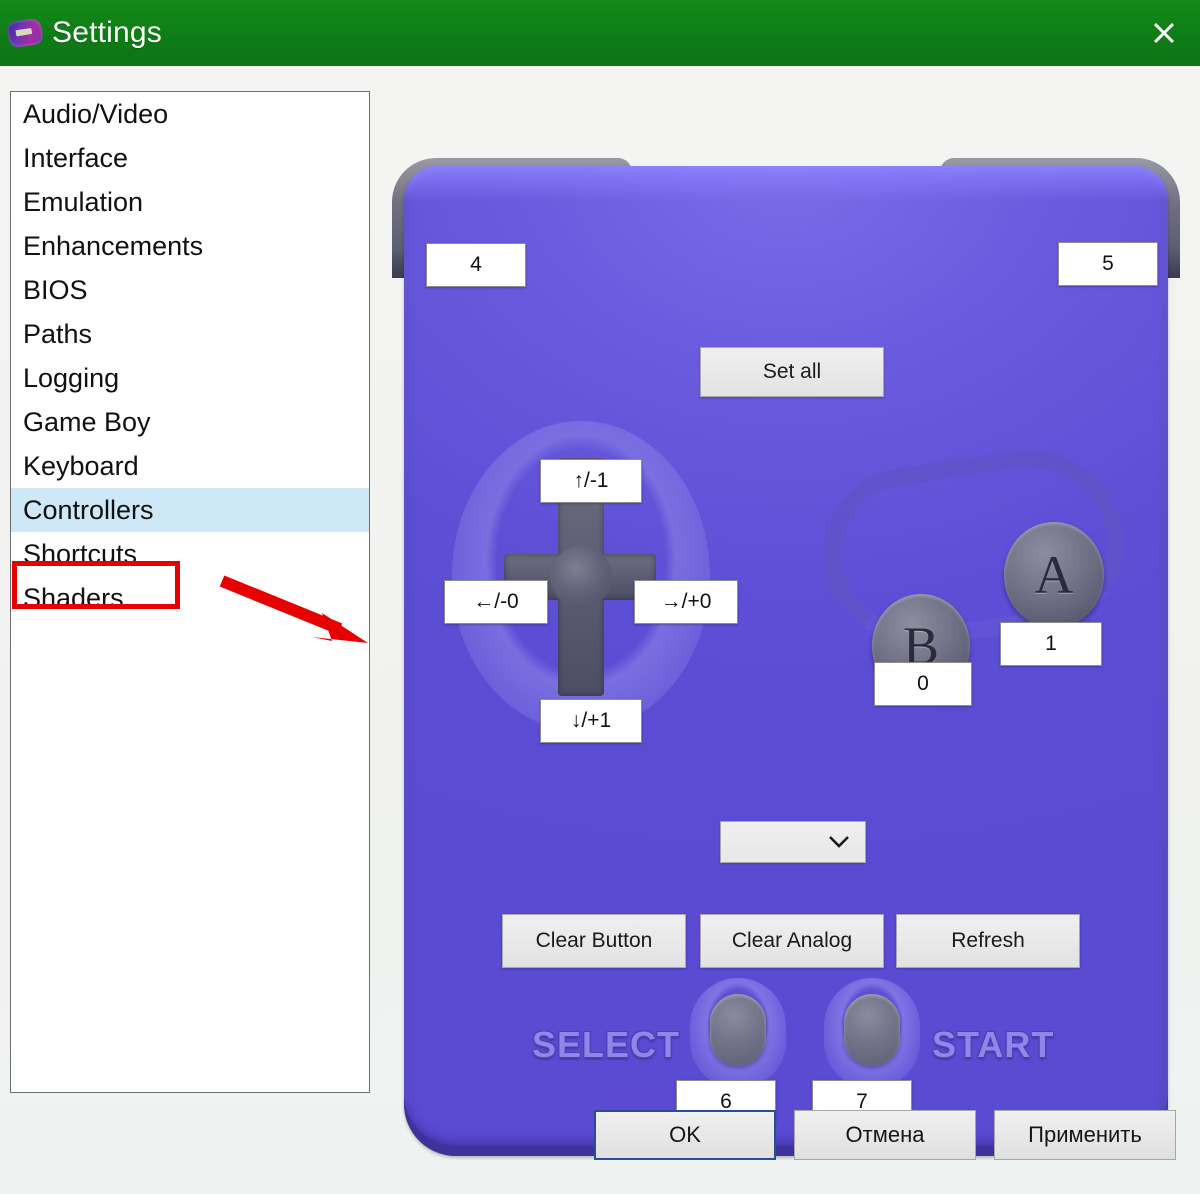  What do you see at coordinates (738, 1030) in the screenshot?
I see `select-button` at bounding box center [738, 1030].